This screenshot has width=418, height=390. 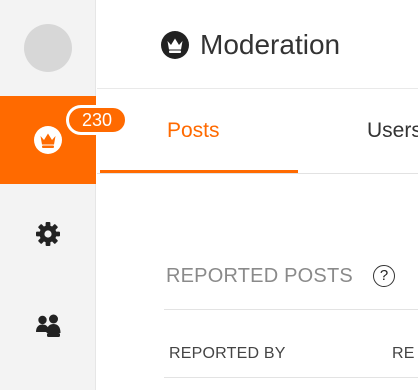 I want to click on table-header-divider, so click(x=291, y=377).